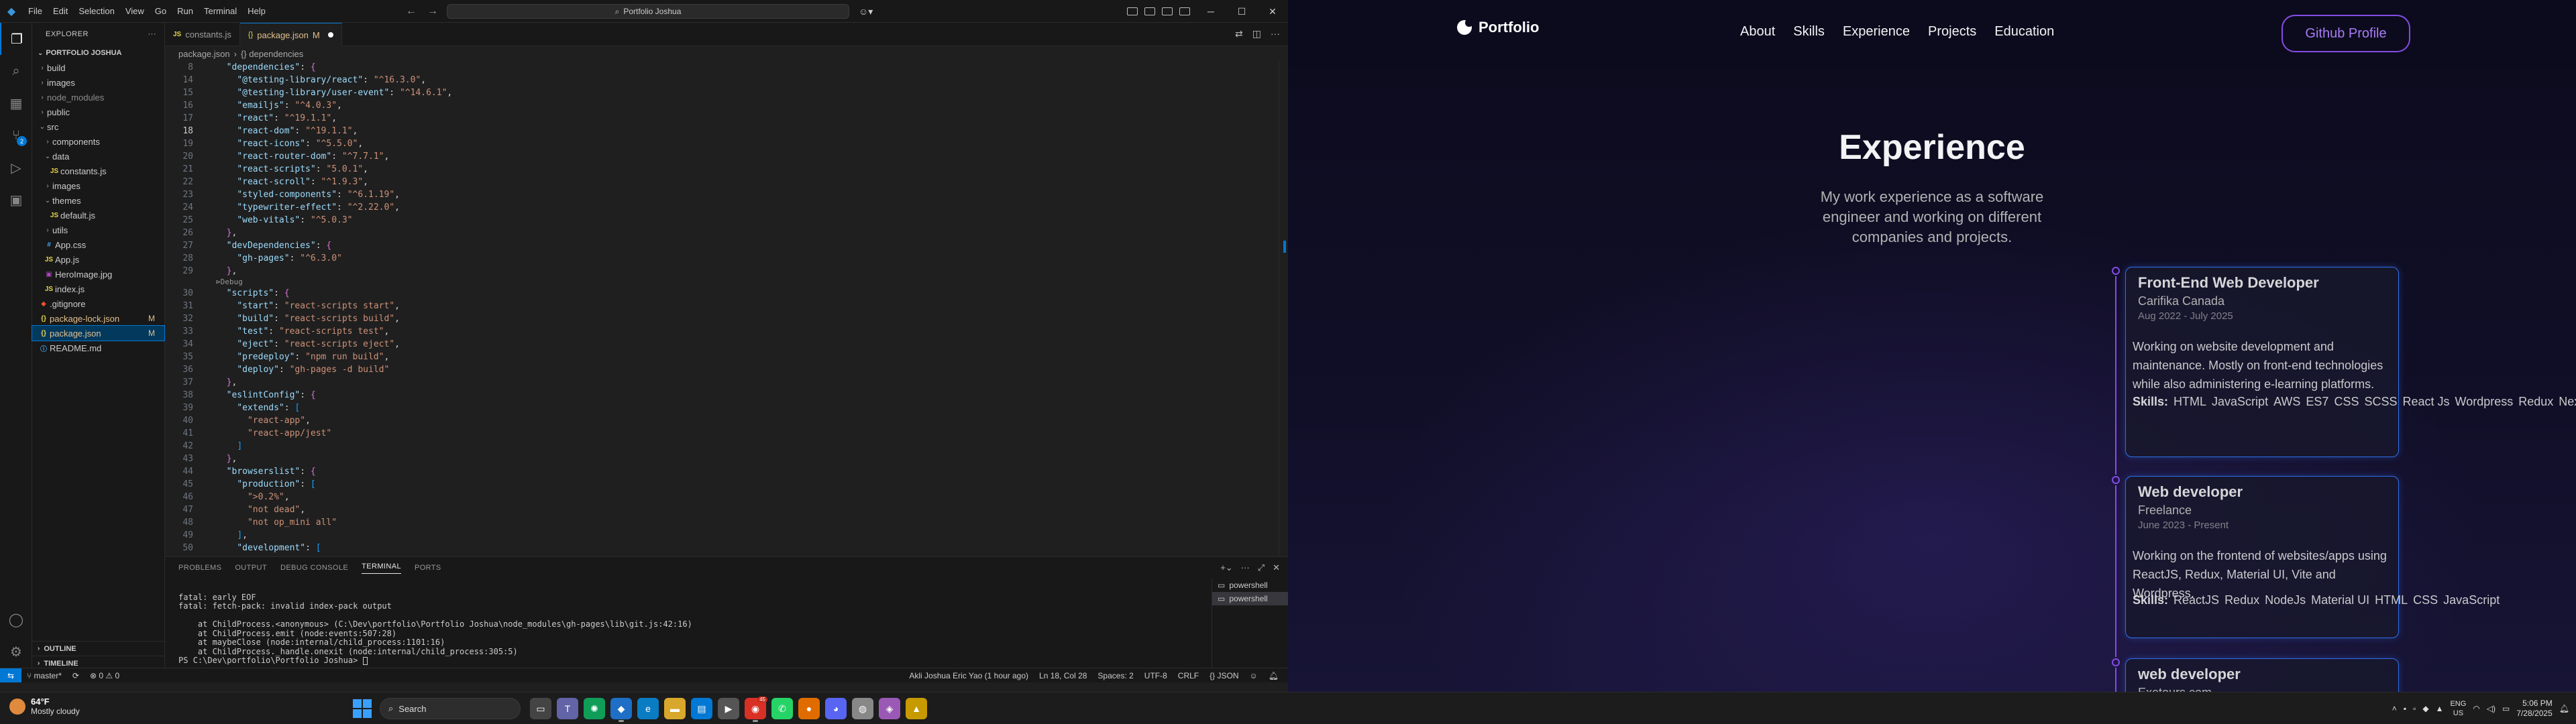 The width and height of the screenshot is (2576, 724). Describe the element at coordinates (648, 708) in the screenshot. I see `edge-icon: e` at that location.